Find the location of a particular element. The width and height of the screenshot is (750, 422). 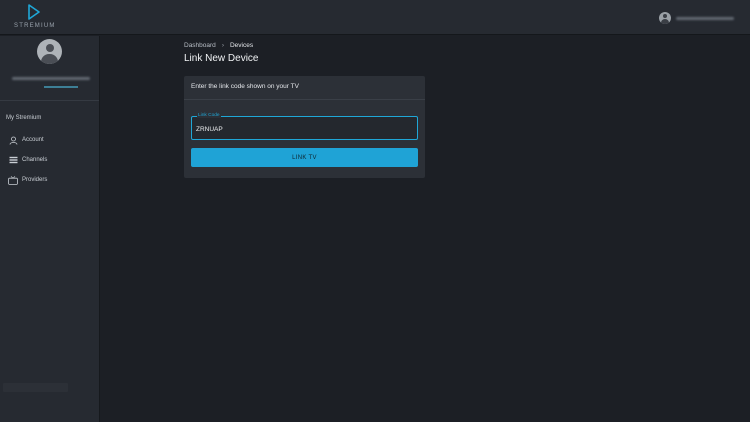

logo-text: STREMIUM is located at coordinates (35, 26).